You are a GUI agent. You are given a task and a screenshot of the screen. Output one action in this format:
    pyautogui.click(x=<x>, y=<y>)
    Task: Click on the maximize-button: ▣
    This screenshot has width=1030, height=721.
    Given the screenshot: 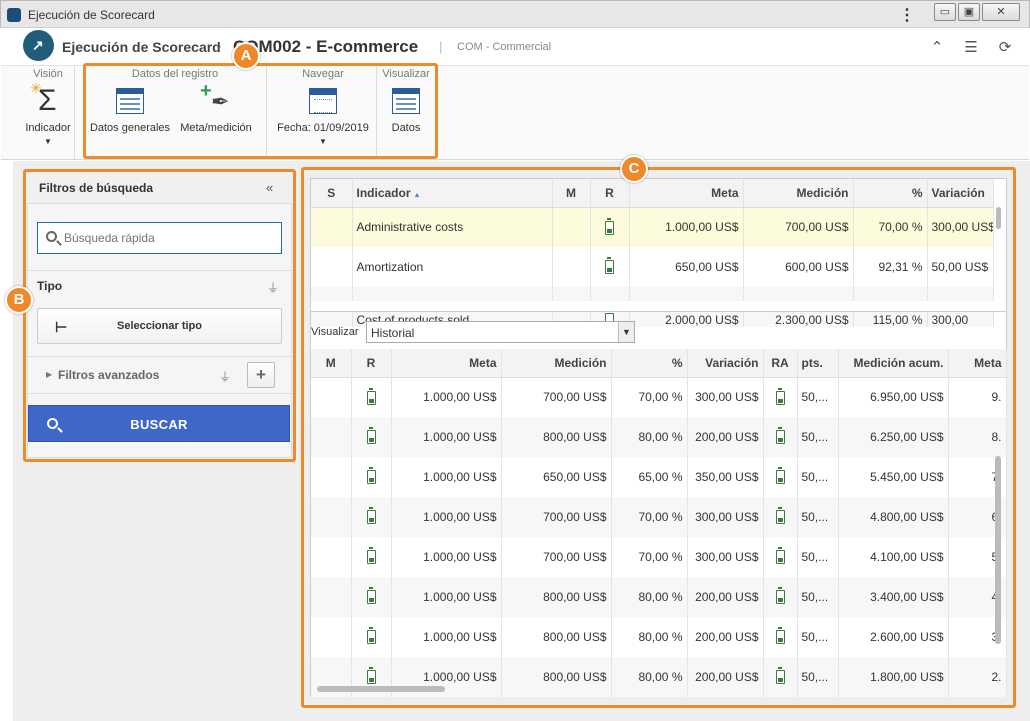 What is the action you would take?
    pyautogui.click(x=969, y=12)
    